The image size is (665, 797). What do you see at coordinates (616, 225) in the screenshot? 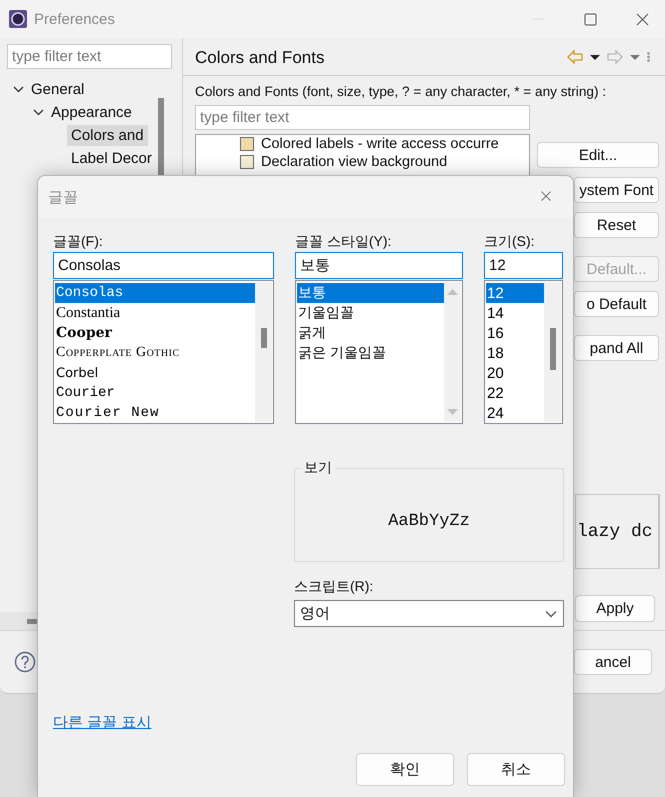
I see `action-button: Reset` at bounding box center [616, 225].